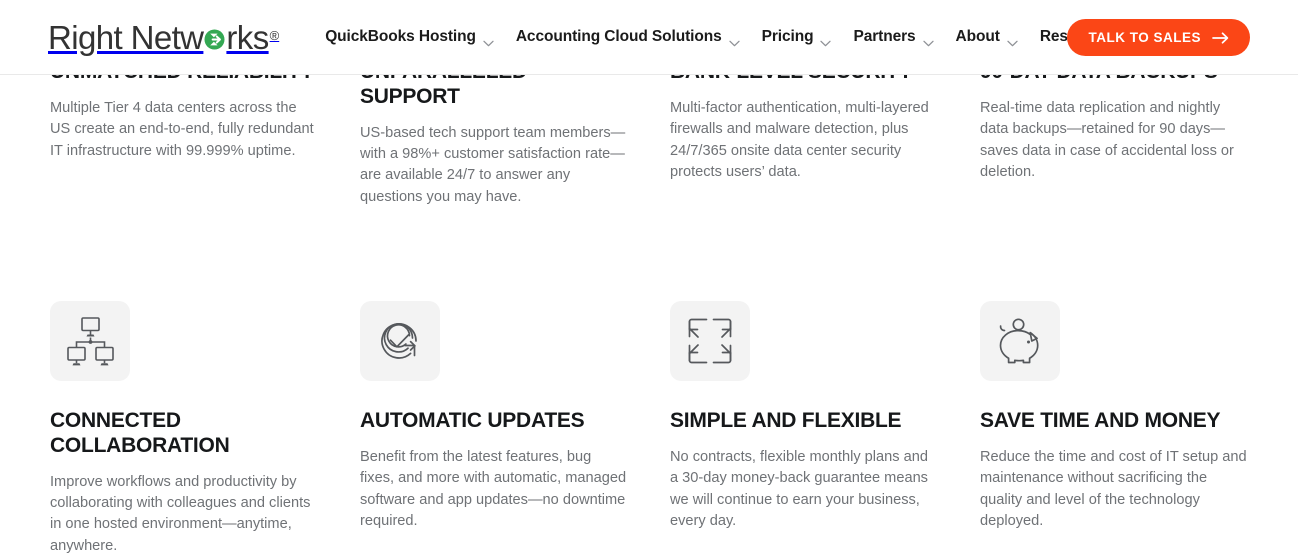 This screenshot has height=557, width=1298. I want to click on piggy-bank-icon, so click(1020, 341).